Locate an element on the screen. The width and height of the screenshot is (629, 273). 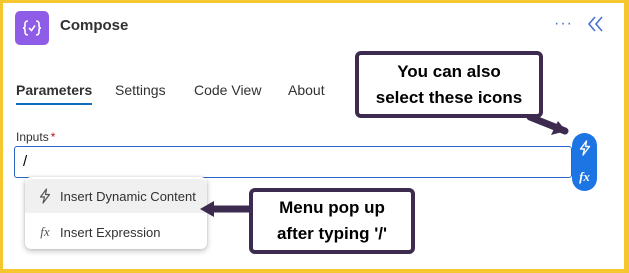
arrow-to-menu is located at coordinates (228, 209).